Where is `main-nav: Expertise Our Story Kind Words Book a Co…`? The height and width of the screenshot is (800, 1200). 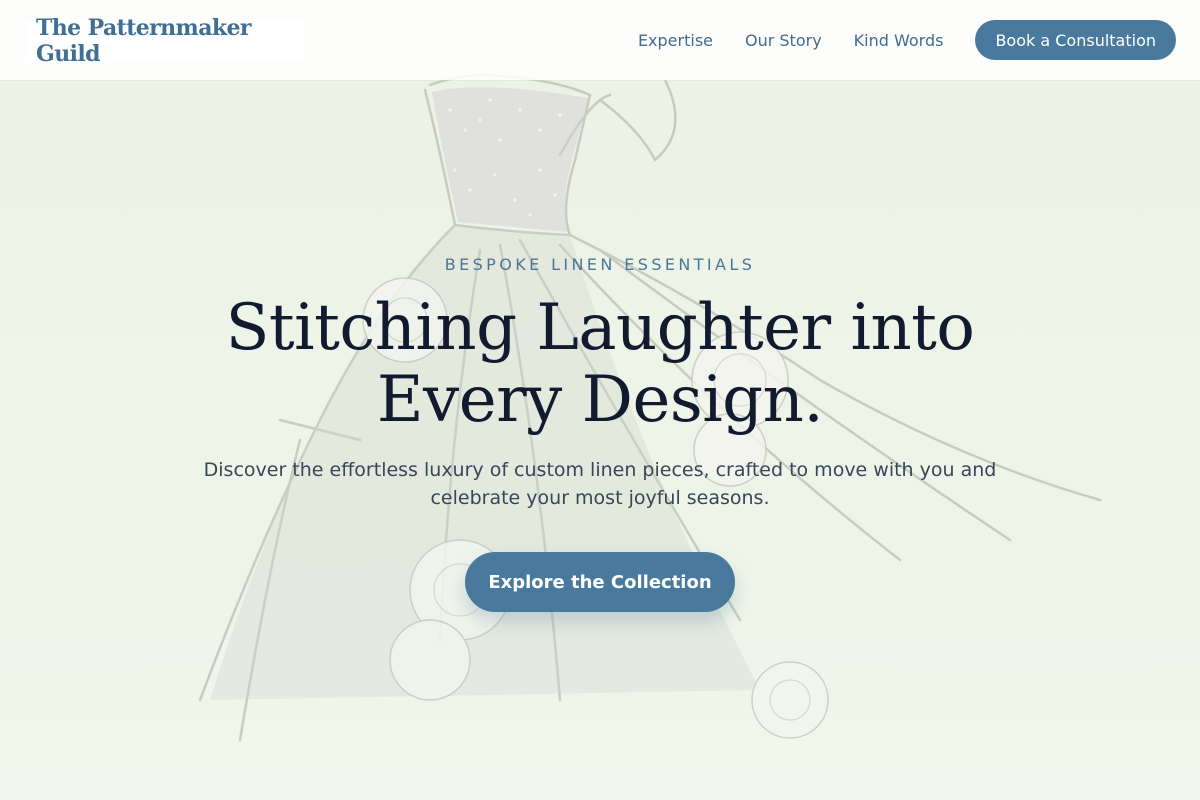
main-nav: Expertise Our Story Kind Words Book a Co… is located at coordinates (907, 40).